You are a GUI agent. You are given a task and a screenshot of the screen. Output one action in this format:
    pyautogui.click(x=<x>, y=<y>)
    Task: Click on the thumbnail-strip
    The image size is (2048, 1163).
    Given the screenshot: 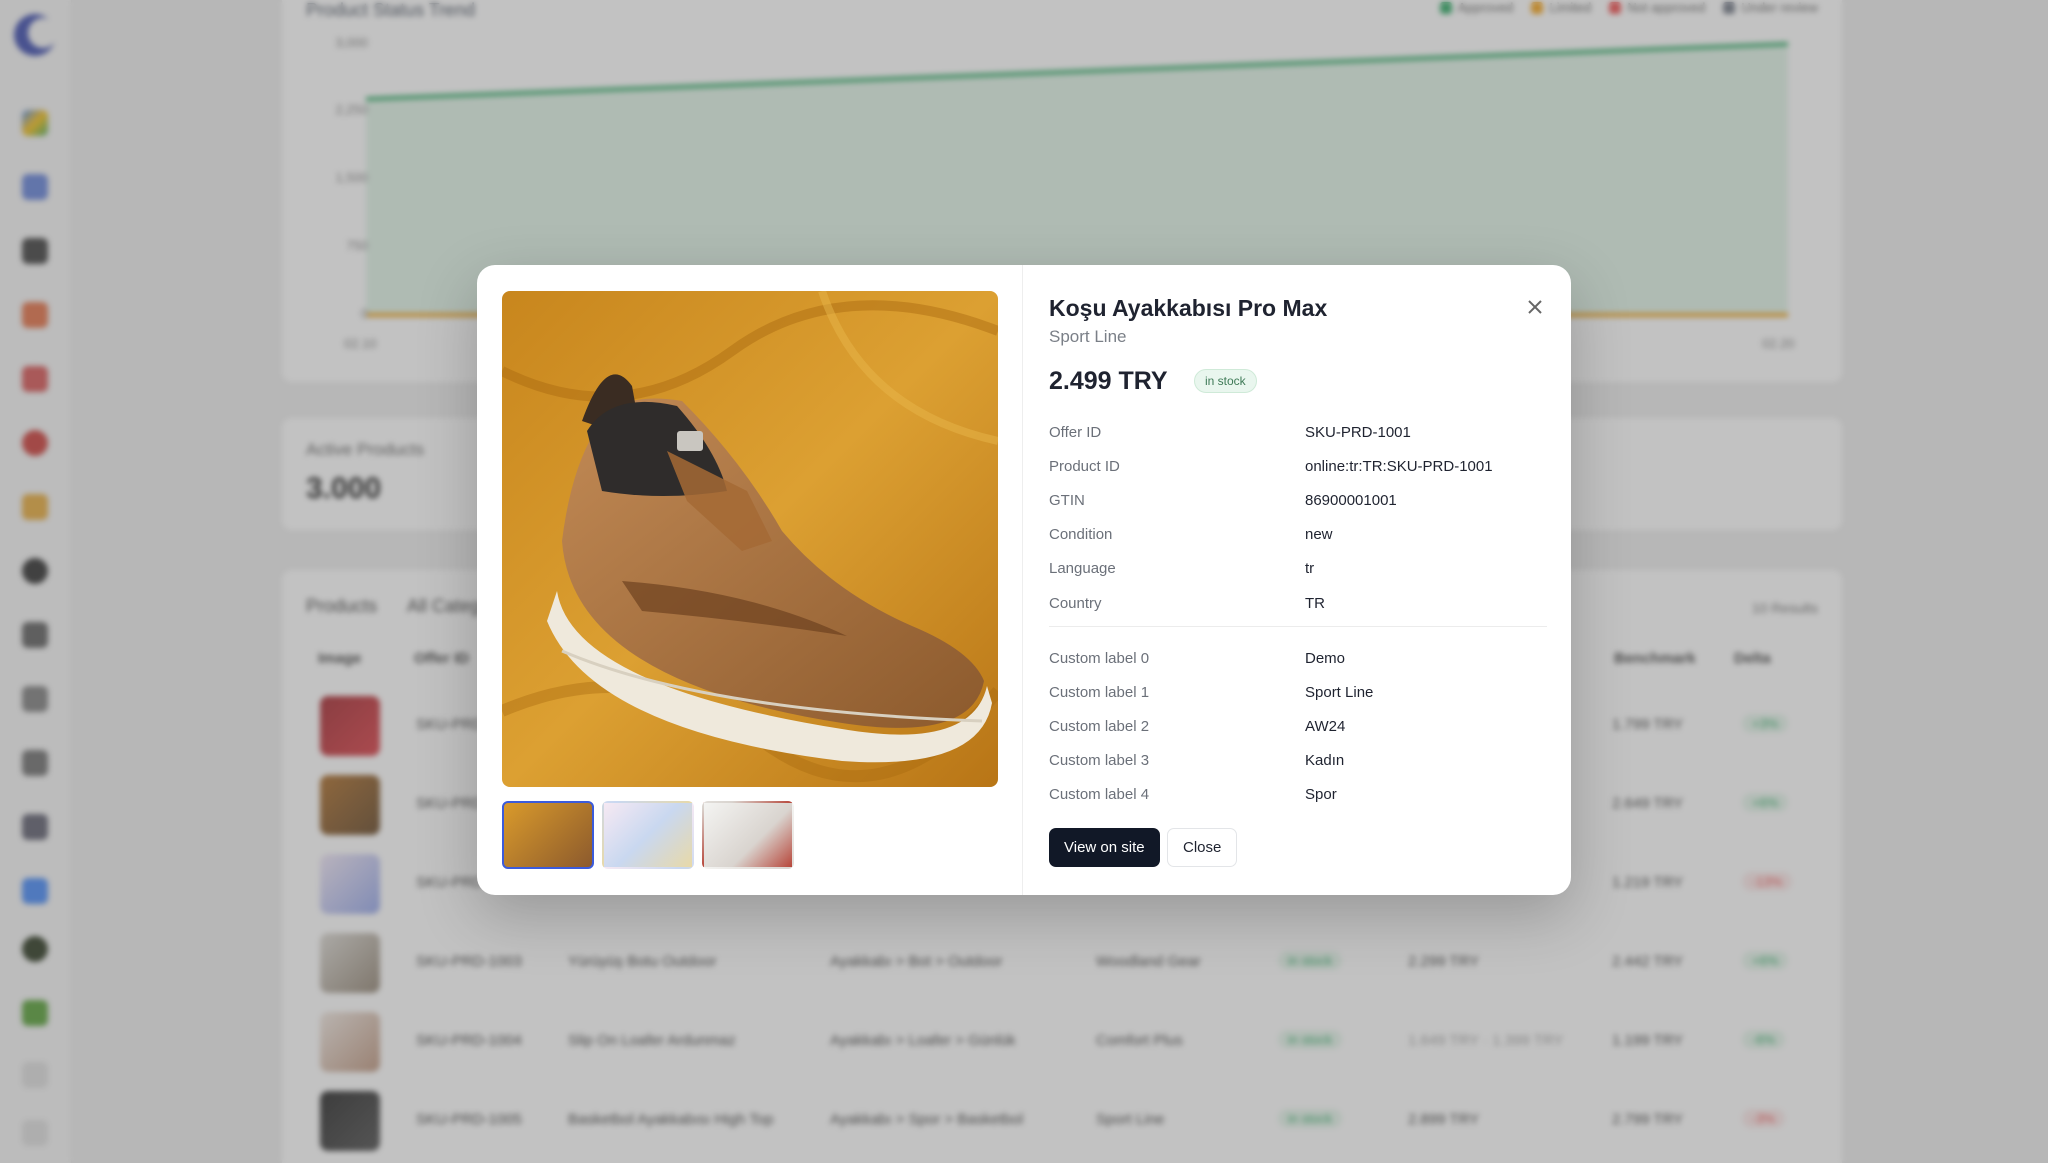 What is the action you would take?
    pyautogui.click(x=648, y=835)
    